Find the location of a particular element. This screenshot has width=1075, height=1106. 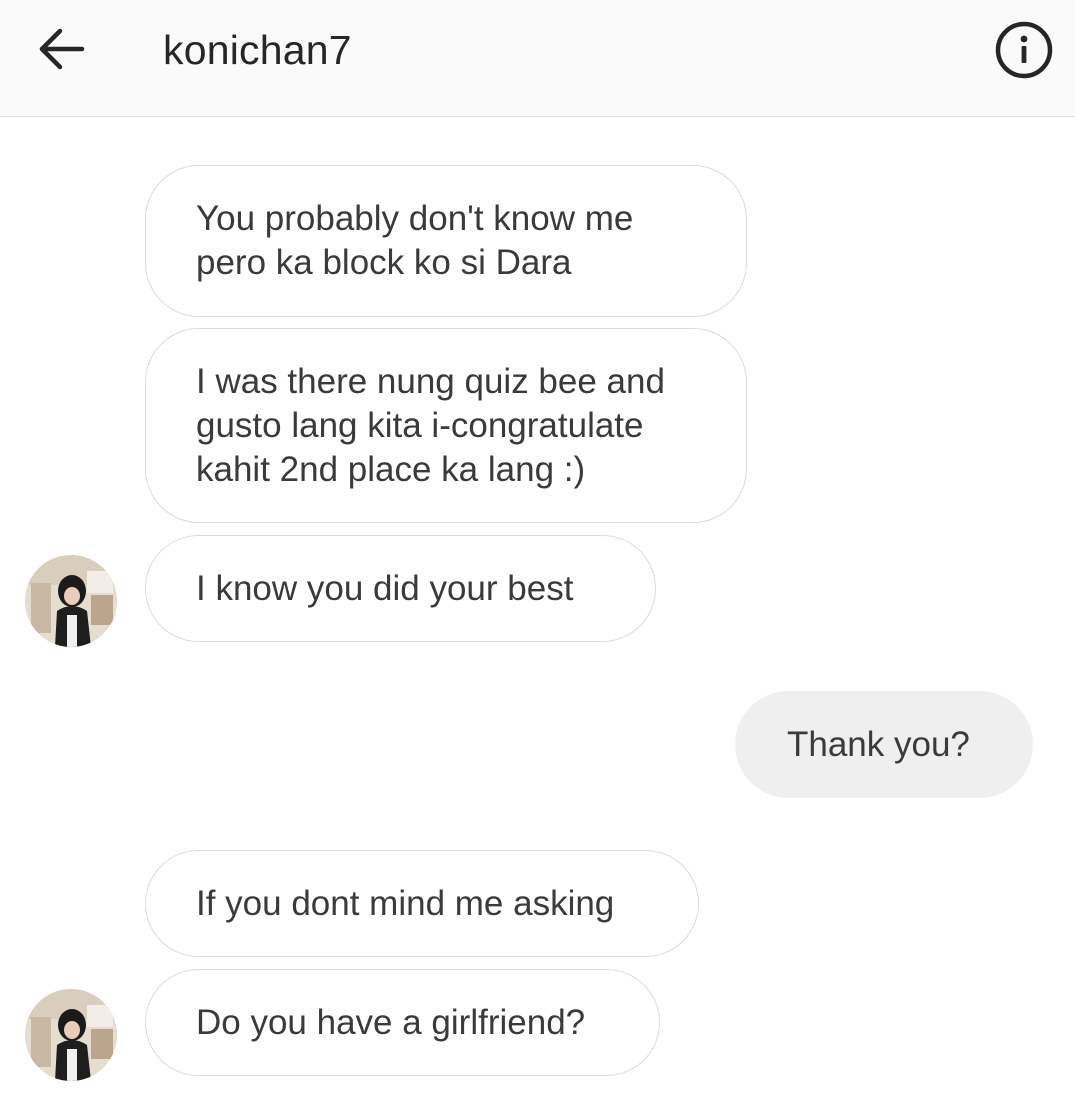

back-button is located at coordinates (62, 49).